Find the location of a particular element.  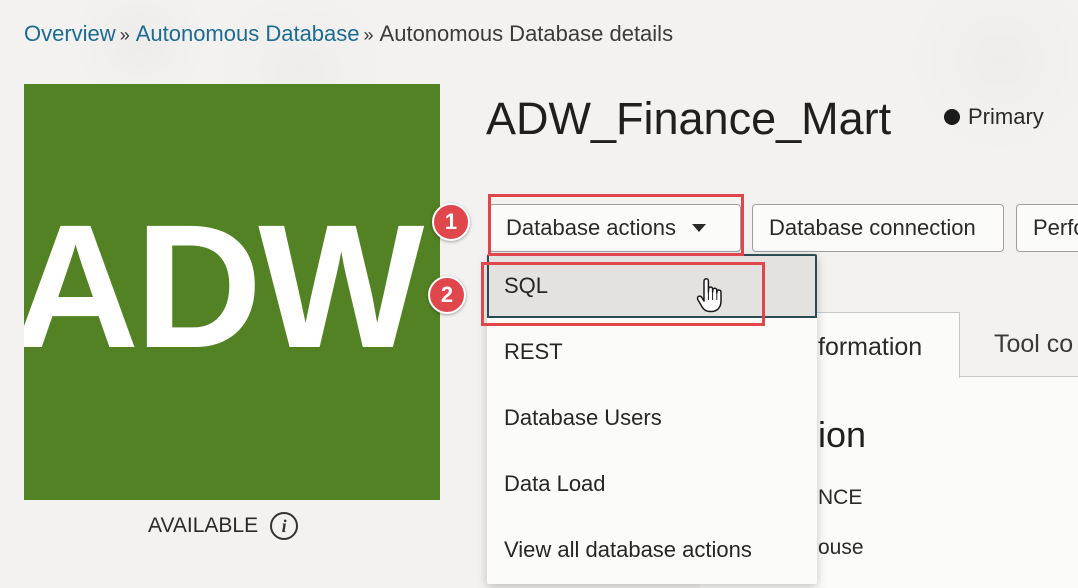

tab-information-label: formation is located at coordinates (870, 347).